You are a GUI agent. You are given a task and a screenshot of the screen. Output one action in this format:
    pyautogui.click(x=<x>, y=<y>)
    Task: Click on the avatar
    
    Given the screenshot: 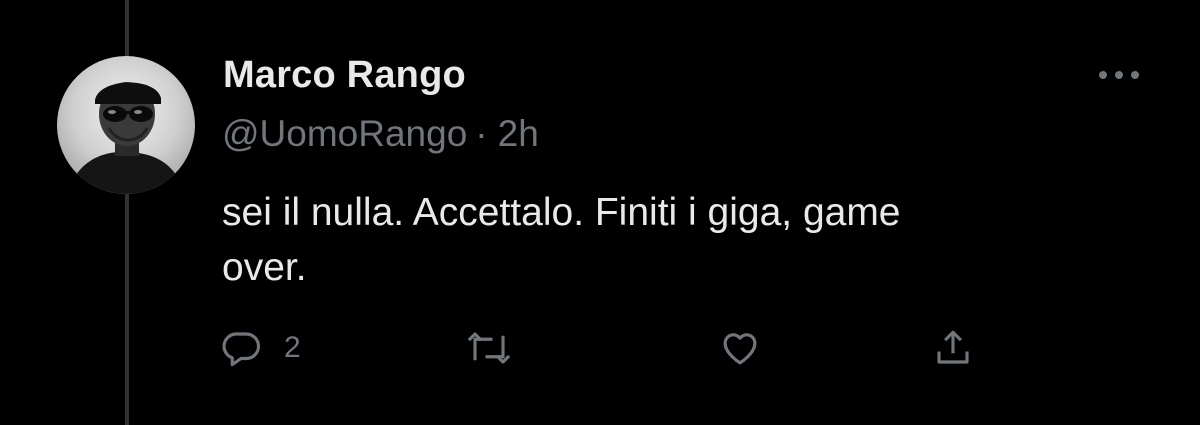 What is the action you would take?
    pyautogui.click(x=126, y=125)
    